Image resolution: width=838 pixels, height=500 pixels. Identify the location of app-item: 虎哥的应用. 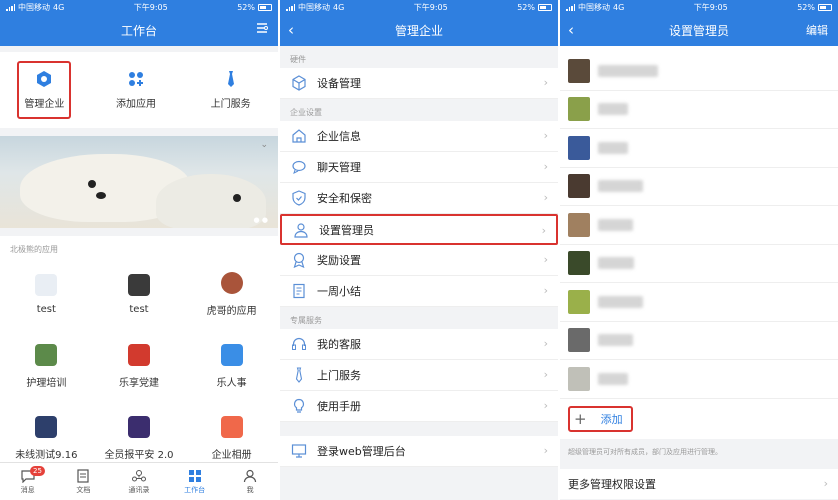
(231, 294).